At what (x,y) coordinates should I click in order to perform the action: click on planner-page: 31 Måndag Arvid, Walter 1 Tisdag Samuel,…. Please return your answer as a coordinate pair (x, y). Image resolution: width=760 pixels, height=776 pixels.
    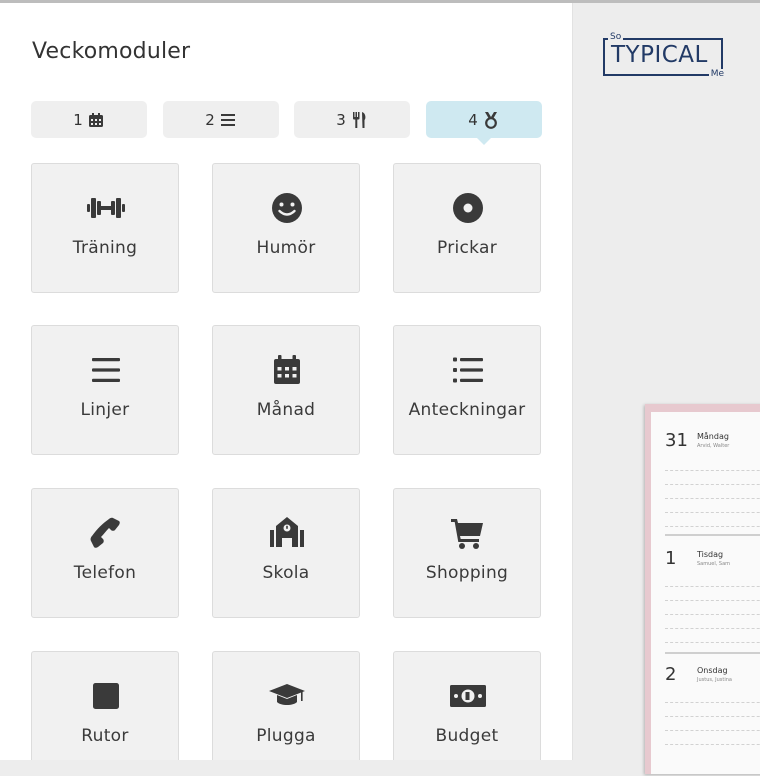
    Looking at the image, I should click on (705, 593).